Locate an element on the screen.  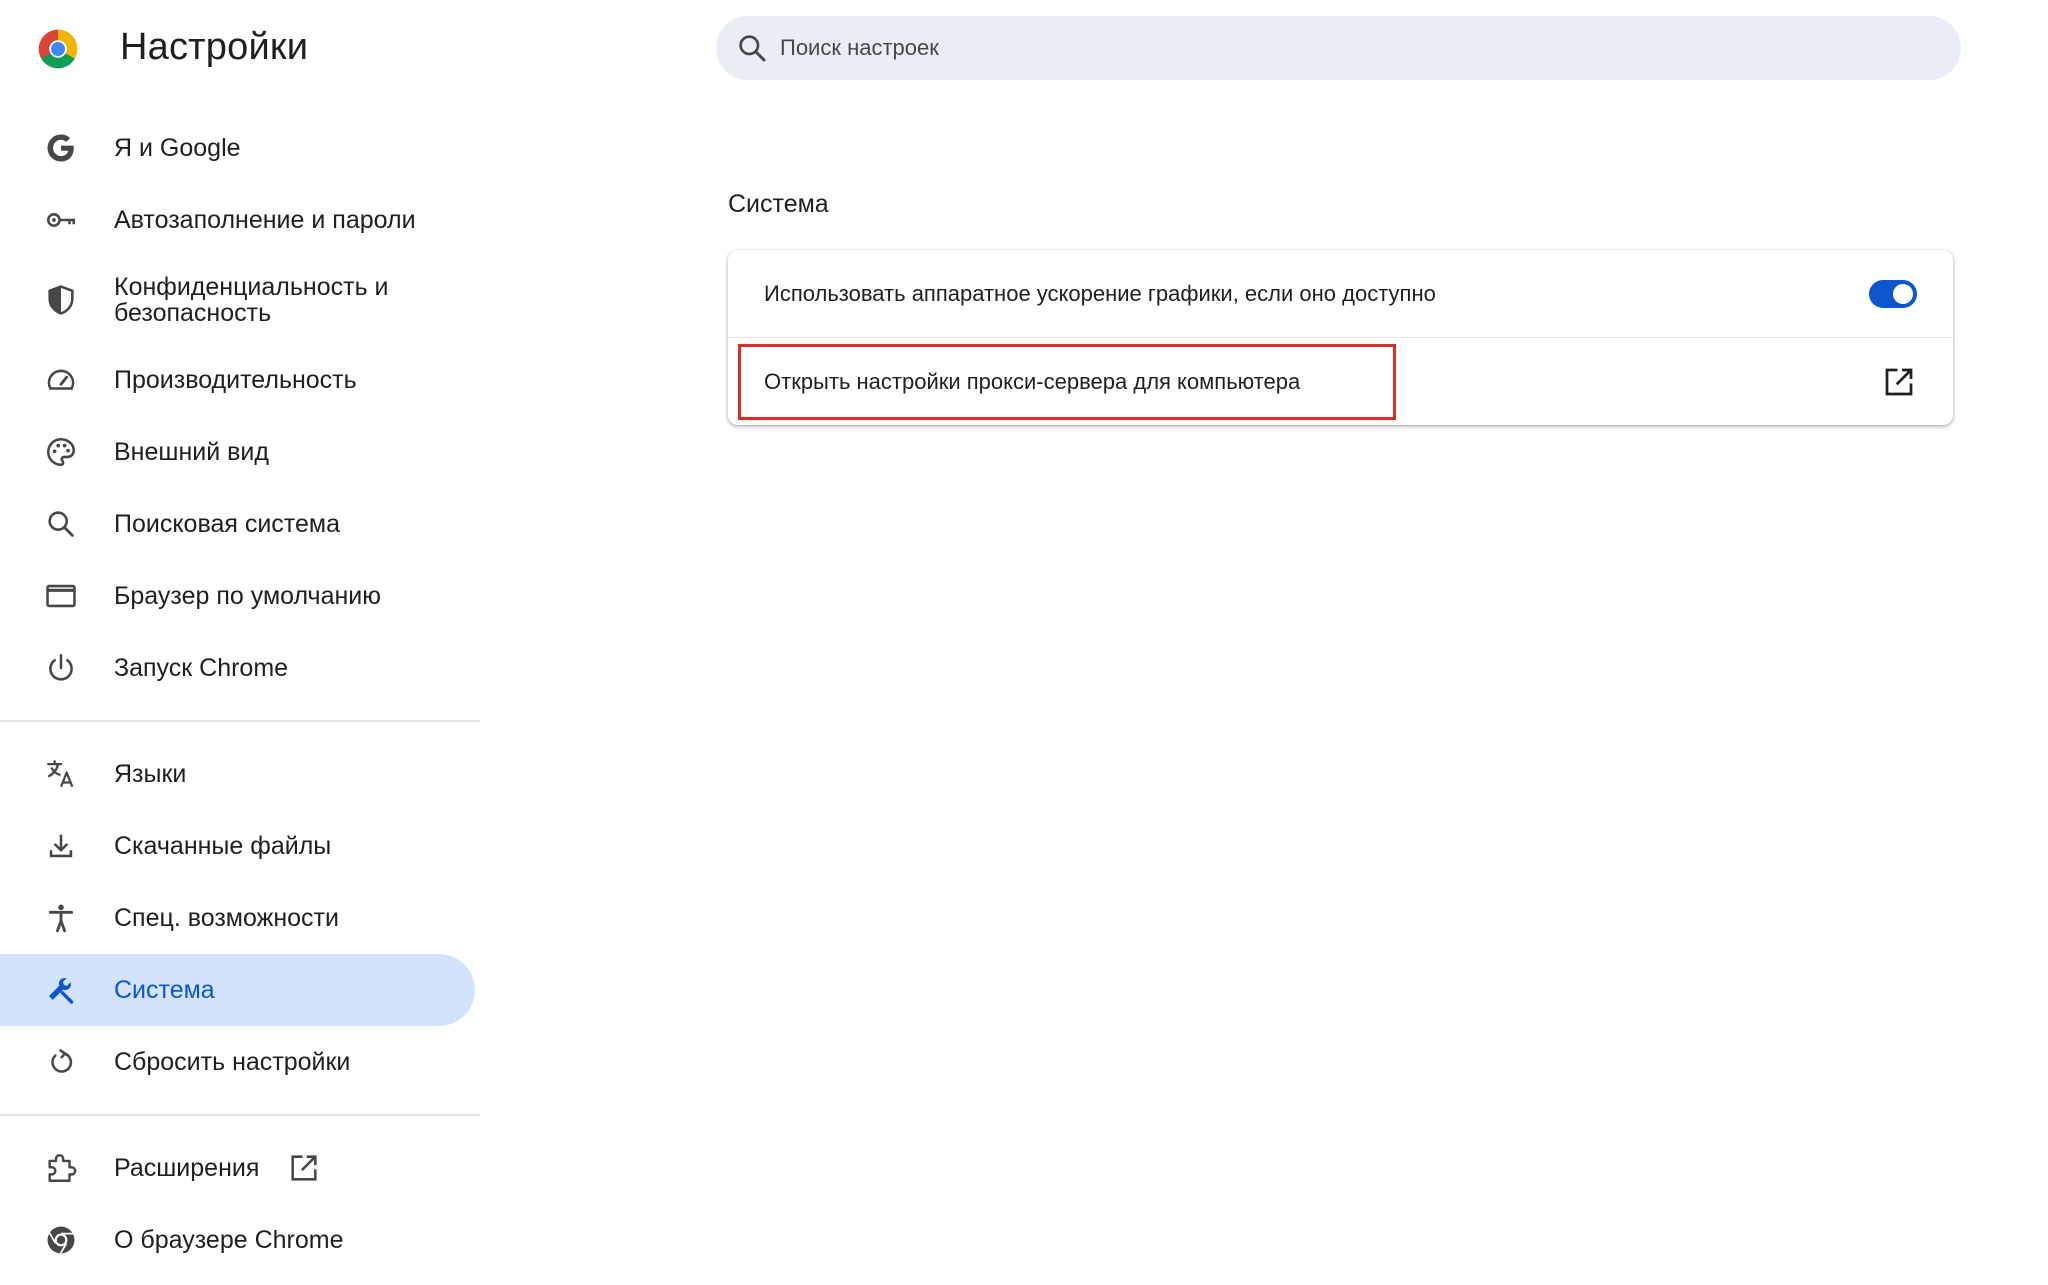
sidebar-item-accessibility: Спец. возможности is located at coordinates (240, 918).